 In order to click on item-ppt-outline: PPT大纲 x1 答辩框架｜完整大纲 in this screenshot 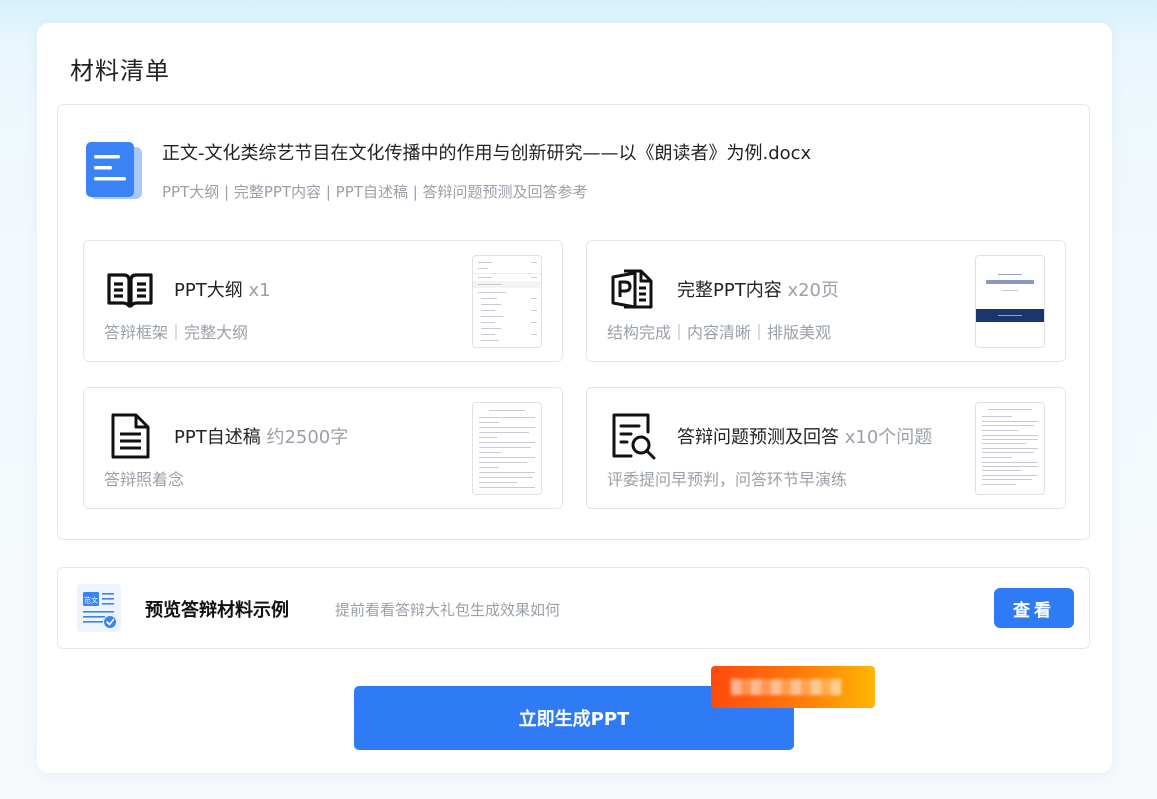, I will do `click(323, 301)`.